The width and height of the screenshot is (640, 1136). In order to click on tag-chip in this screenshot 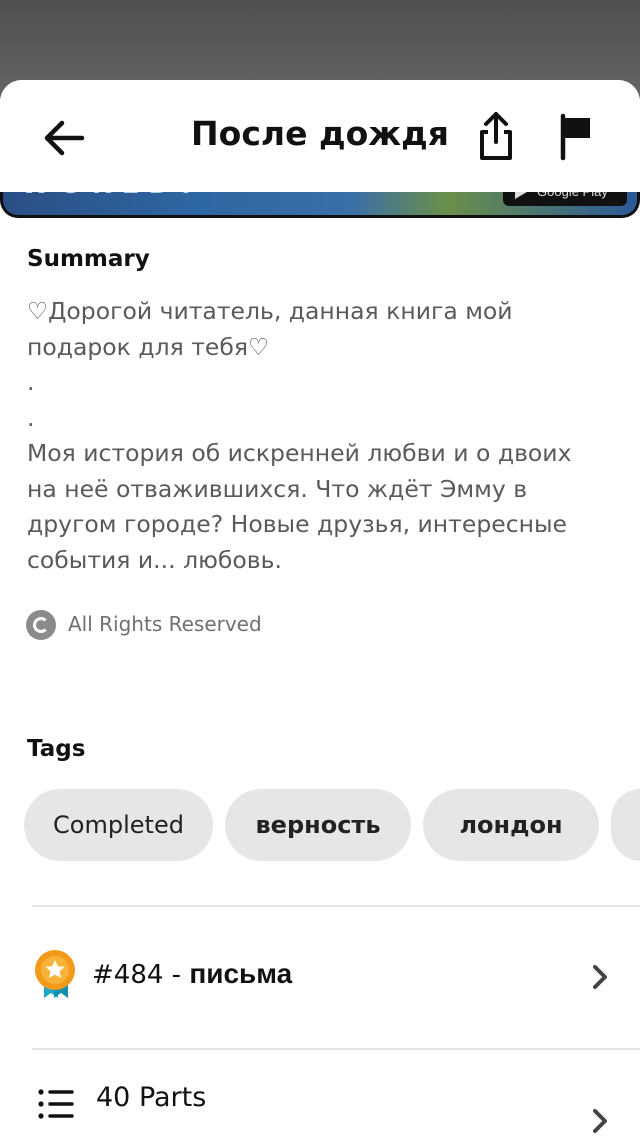, I will do `click(625, 825)`.